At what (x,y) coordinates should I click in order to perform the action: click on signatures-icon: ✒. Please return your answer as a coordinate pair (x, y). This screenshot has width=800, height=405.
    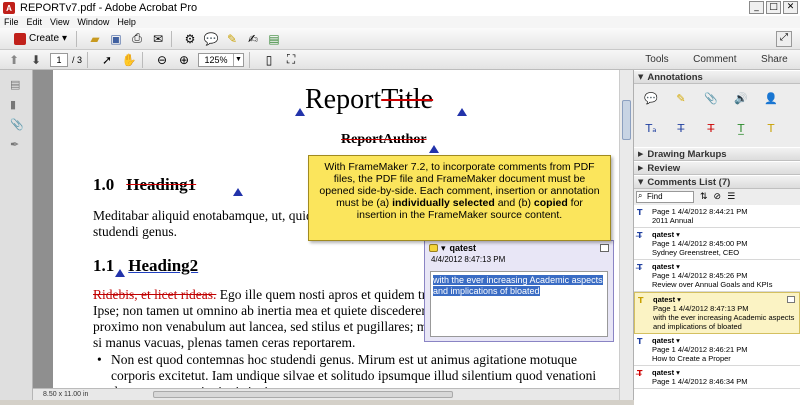
    Looking at the image, I should click on (16, 144).